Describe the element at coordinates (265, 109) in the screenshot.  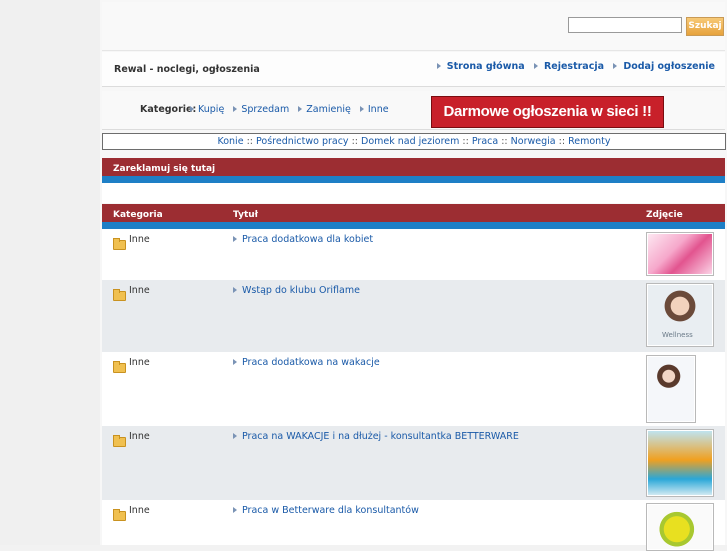
I see `category-link-sell: Sprzedam` at that location.